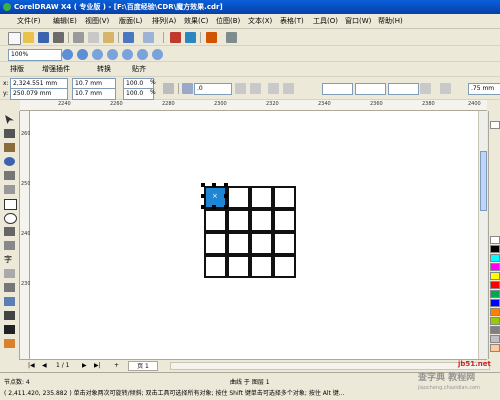 The image size is (500, 400). I want to click on line-style-select, so click(370, 89).